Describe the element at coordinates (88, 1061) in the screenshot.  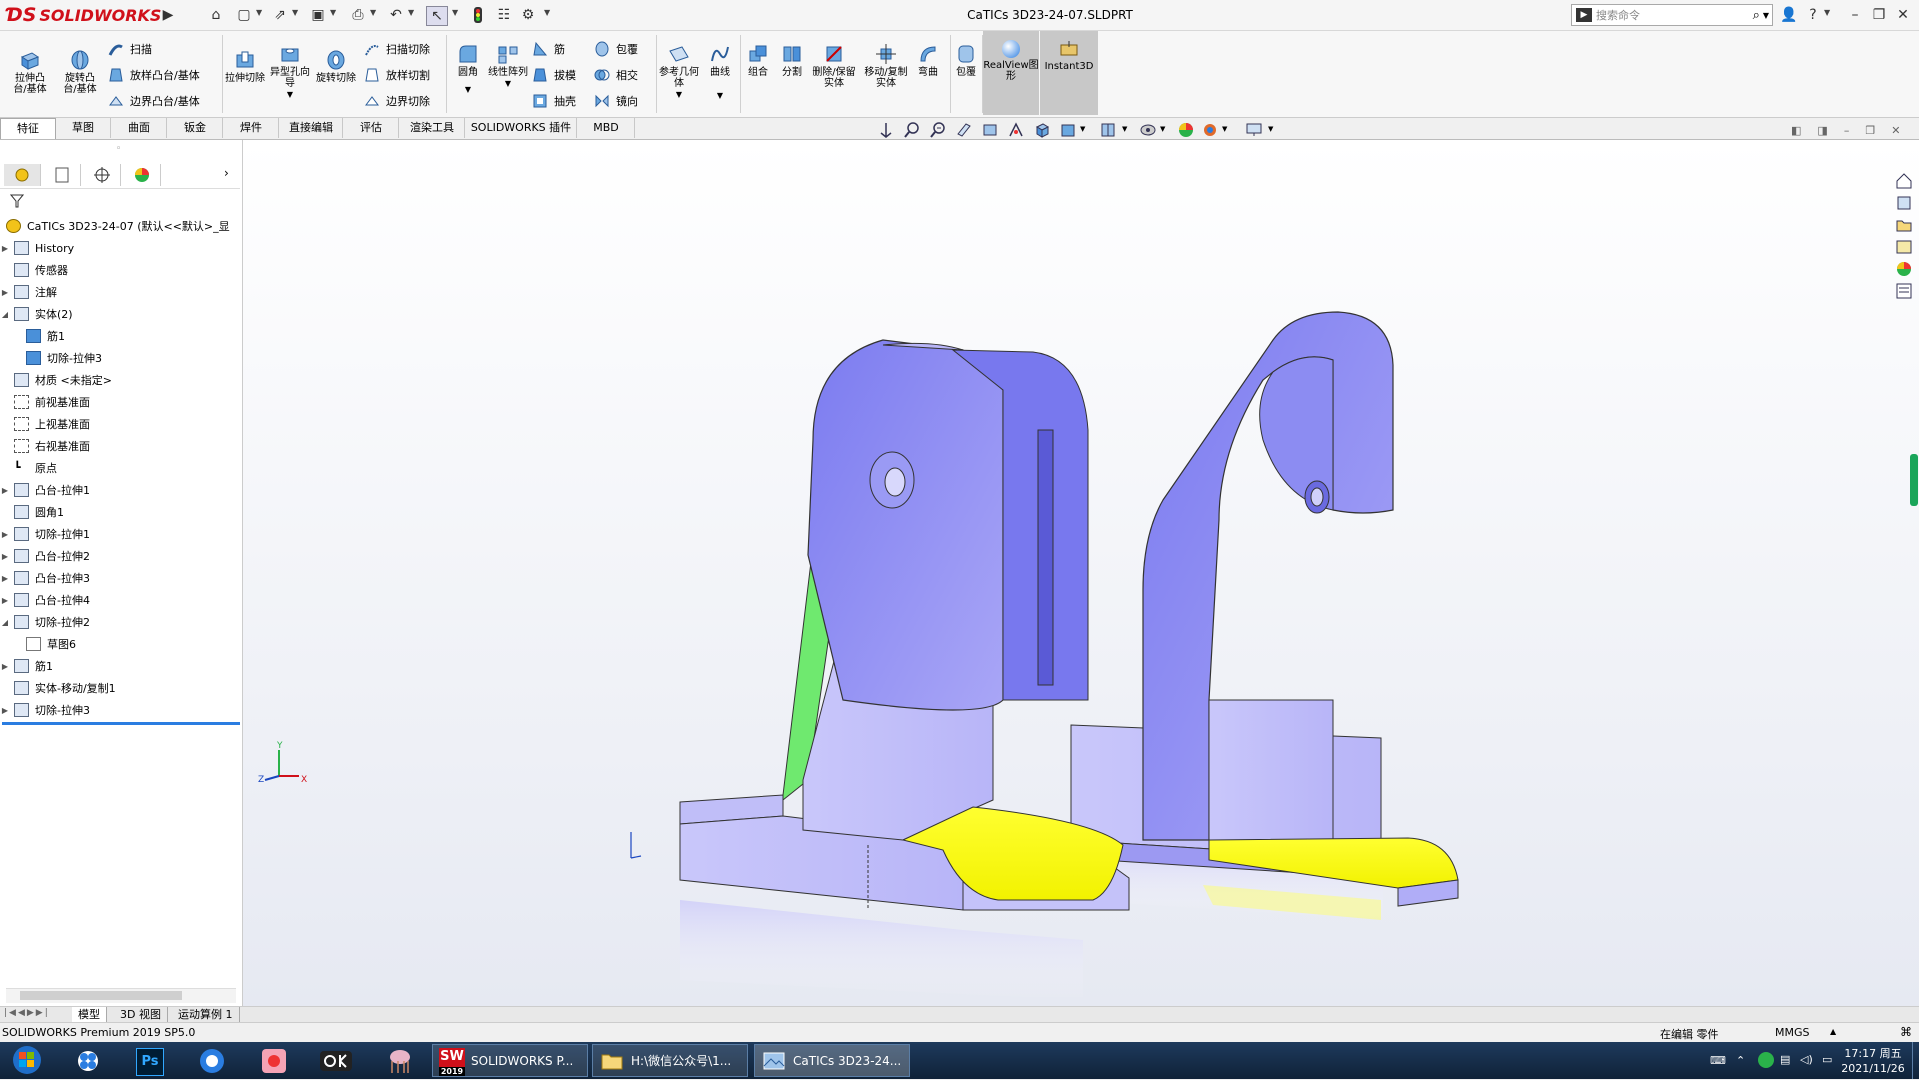
I see `app-flower-icon` at that location.